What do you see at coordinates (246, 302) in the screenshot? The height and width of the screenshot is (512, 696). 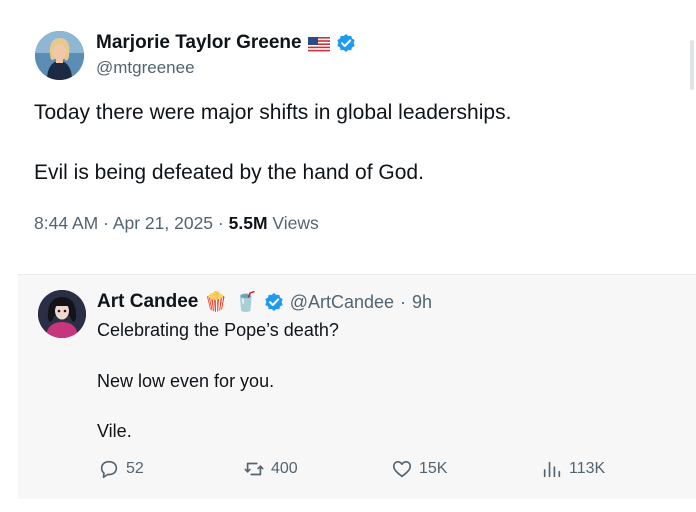 I see `soda-cup-emoji-icon: 🥤` at bounding box center [246, 302].